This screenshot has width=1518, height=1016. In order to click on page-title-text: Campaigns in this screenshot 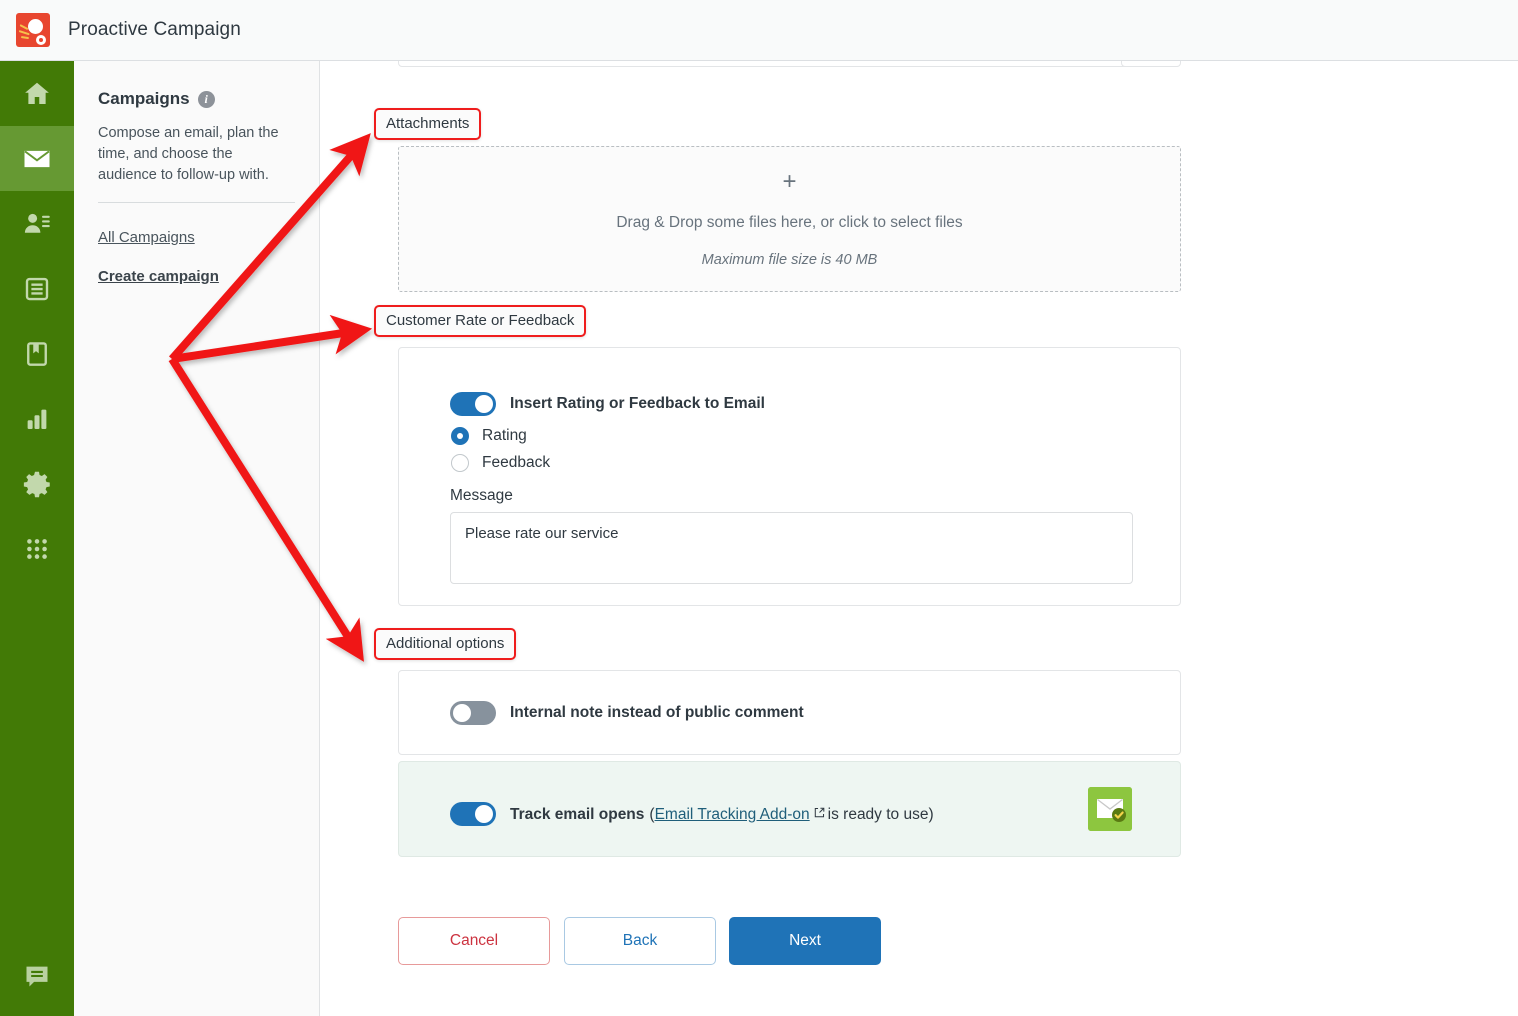, I will do `click(144, 98)`.